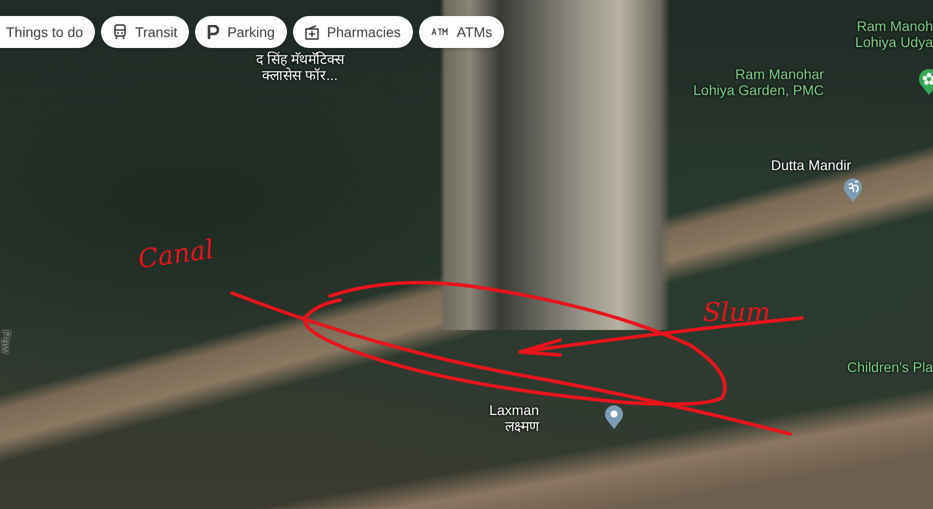  What do you see at coordinates (7, 342) in the screenshot?
I see `road-label: Paw` at bounding box center [7, 342].